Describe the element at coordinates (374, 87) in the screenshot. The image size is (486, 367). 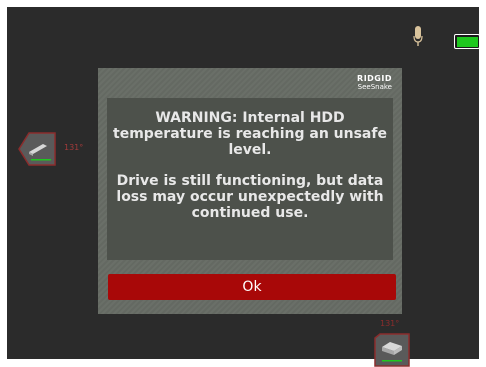
I see `product-name: SeeSnake` at that location.